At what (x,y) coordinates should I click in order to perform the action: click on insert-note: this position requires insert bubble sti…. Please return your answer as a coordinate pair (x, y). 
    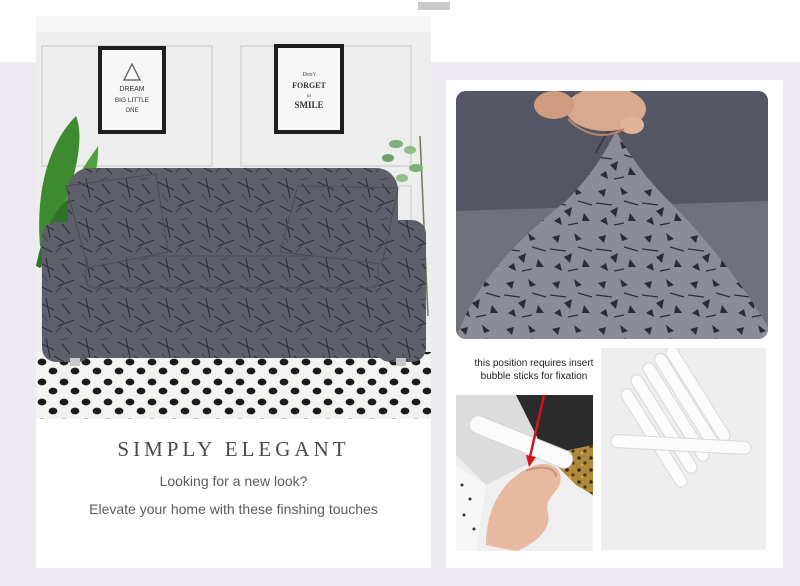
    Looking at the image, I should click on (534, 370).